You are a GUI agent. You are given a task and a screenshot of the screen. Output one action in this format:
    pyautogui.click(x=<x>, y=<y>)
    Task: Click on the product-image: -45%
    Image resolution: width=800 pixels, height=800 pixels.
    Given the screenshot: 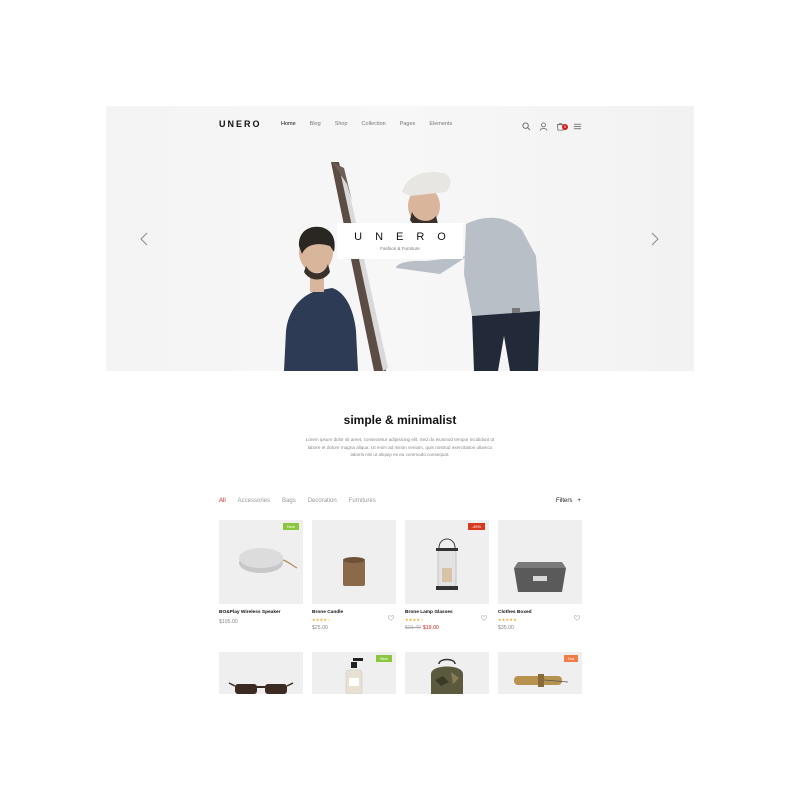 What is the action you would take?
    pyautogui.click(x=447, y=562)
    